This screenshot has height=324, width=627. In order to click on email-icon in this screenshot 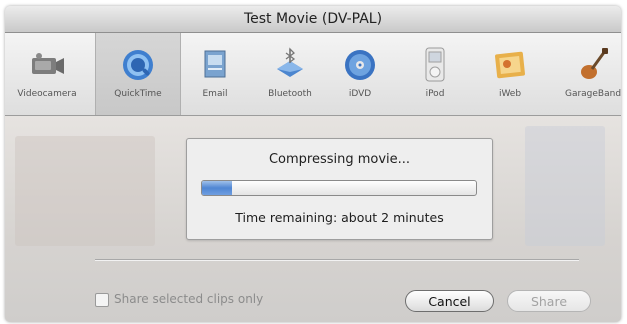, I will do `click(215, 65)`.